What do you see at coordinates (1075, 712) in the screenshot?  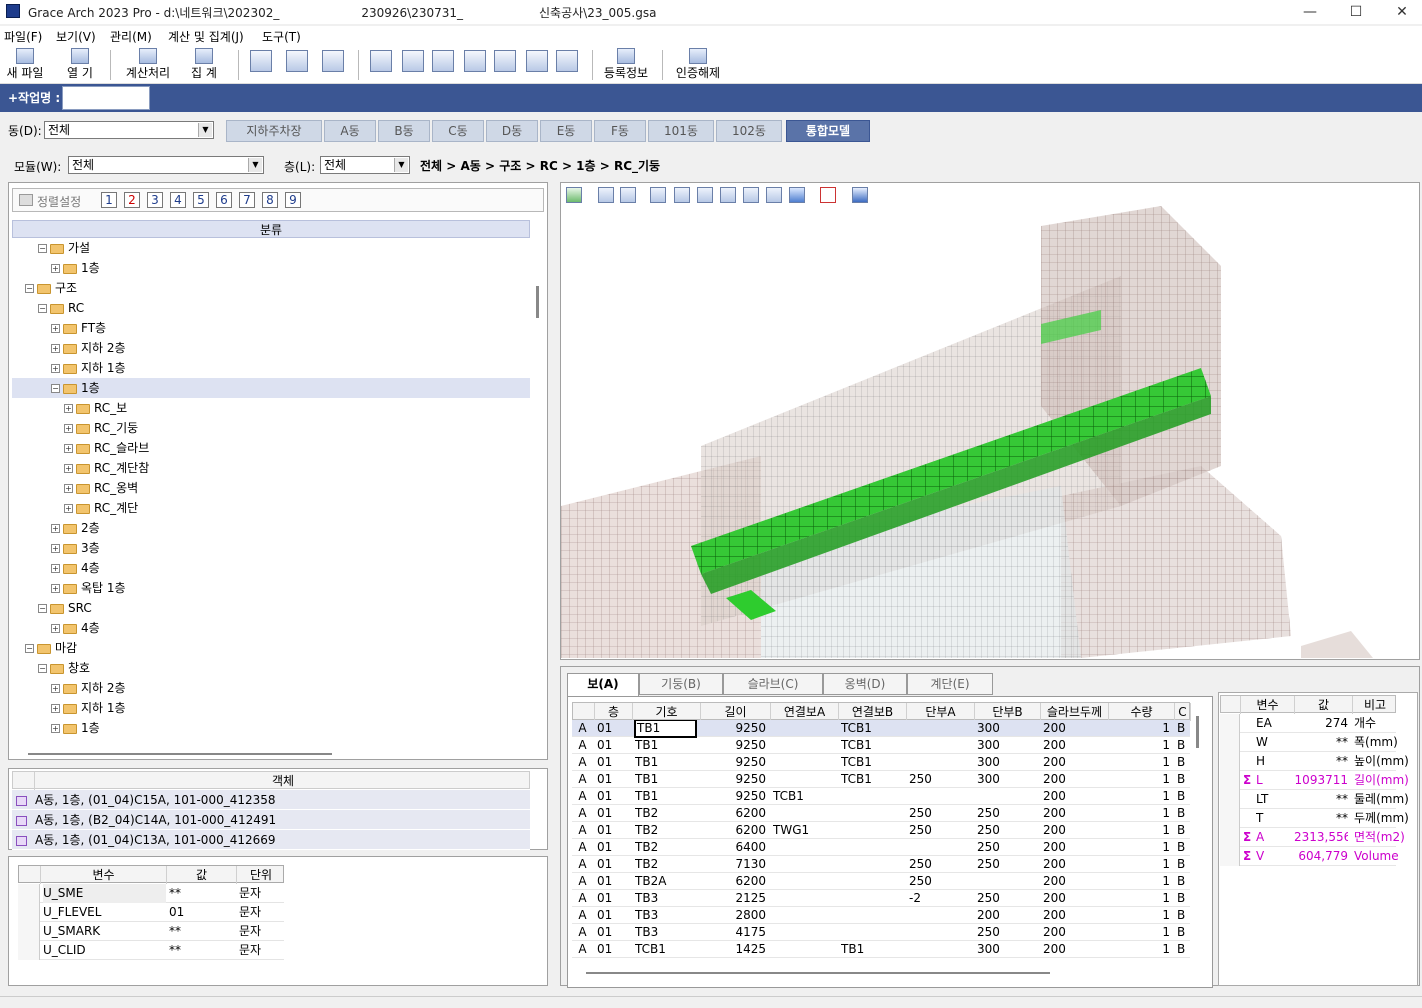 I see `grid-column-header: 슬라브두께` at bounding box center [1075, 712].